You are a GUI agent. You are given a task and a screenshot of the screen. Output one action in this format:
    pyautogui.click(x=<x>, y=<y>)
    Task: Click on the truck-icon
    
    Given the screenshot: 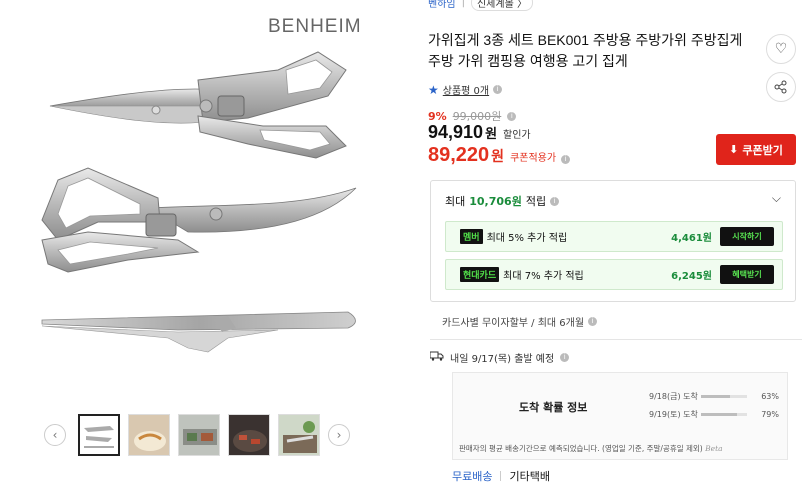 What is the action you would take?
    pyautogui.click(x=436, y=357)
    